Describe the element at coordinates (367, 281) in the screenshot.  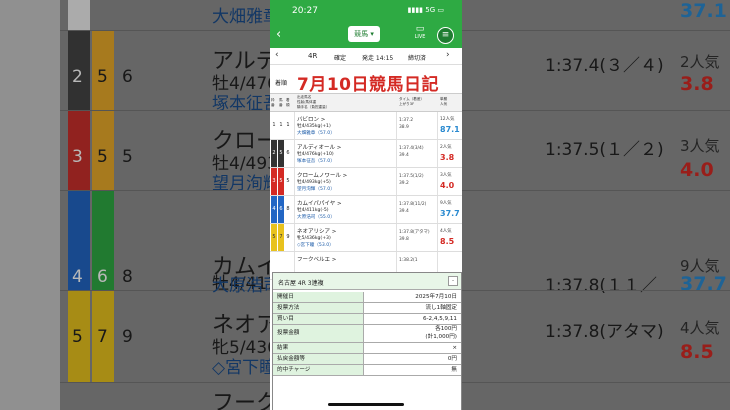
I see `ticket-header: 名古屋 4R 3連複 -` at that location.